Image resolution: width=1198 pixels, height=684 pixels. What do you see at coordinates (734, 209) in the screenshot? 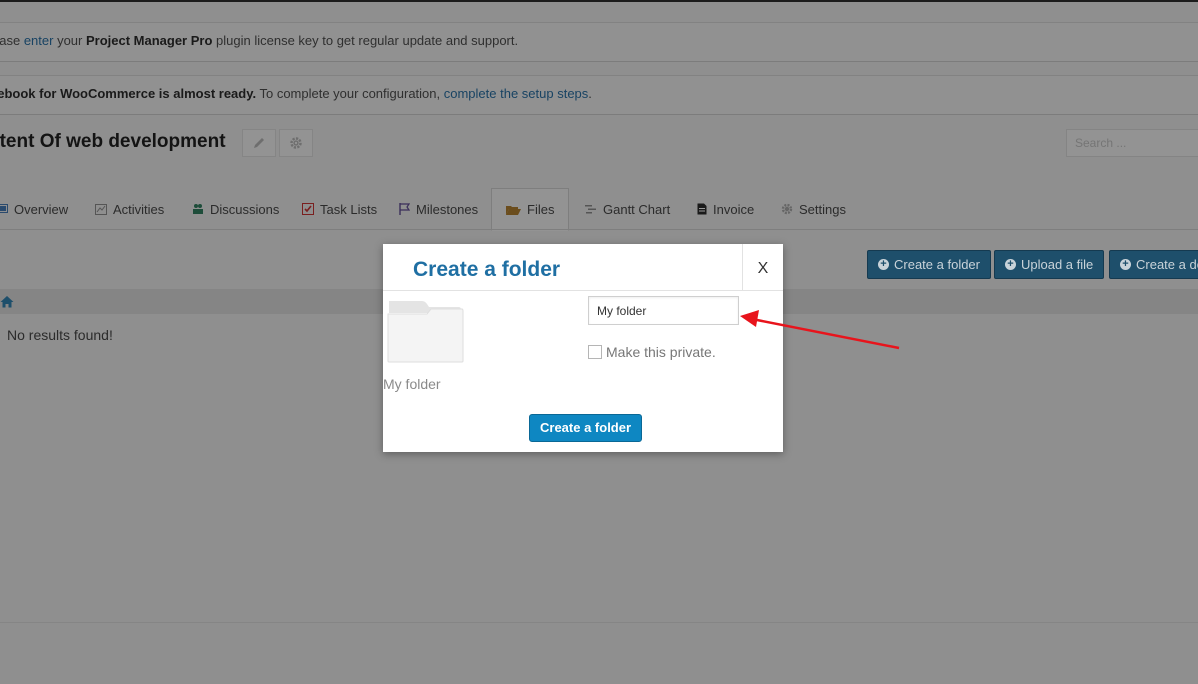
I see `tab-label: Invoice` at bounding box center [734, 209].